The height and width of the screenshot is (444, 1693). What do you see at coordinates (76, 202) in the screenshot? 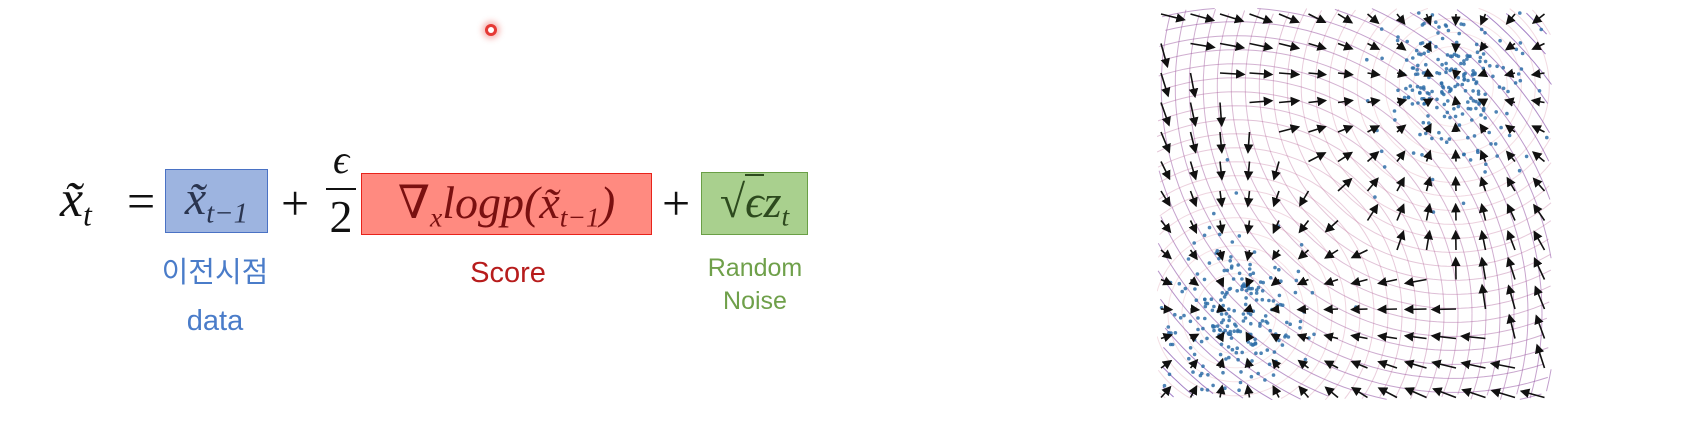
I see `lhs-term: x̃t` at bounding box center [76, 202].